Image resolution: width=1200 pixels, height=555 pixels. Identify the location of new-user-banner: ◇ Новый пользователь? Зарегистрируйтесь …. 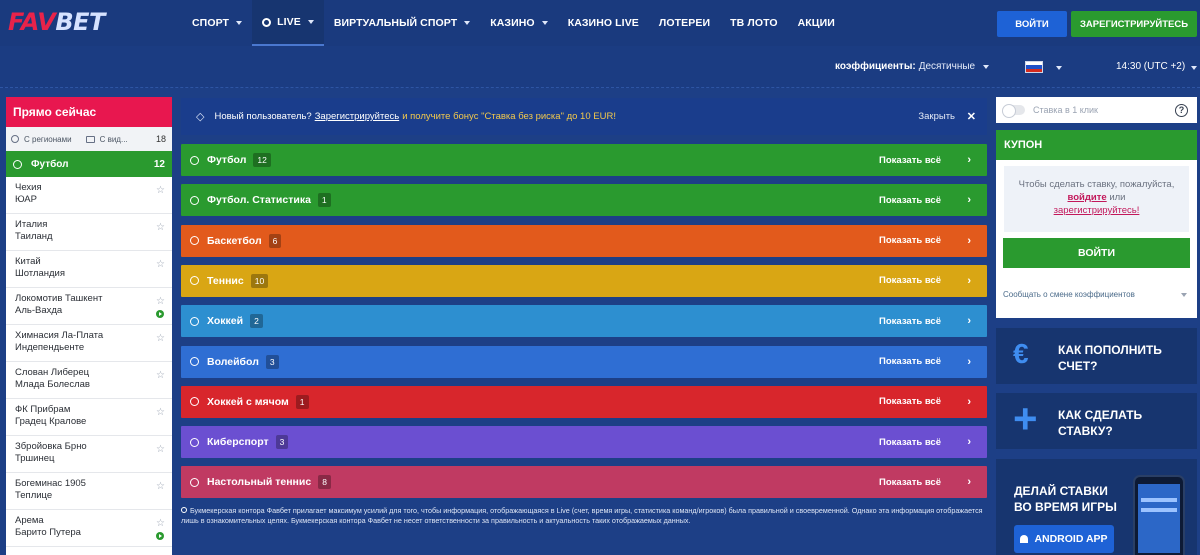
(584, 116).